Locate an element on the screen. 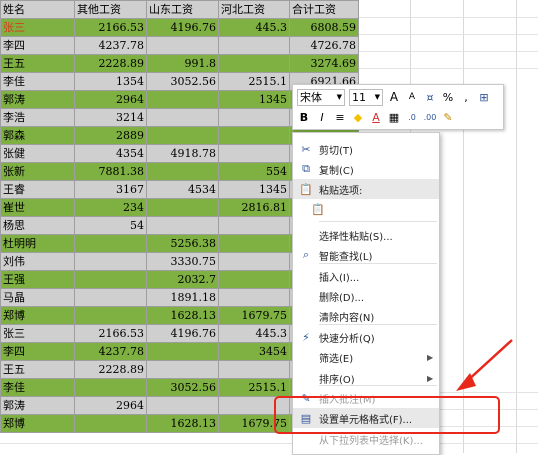 This screenshot has width=538, height=455. name-cell: 郭涛 is located at coordinates (37, 99).